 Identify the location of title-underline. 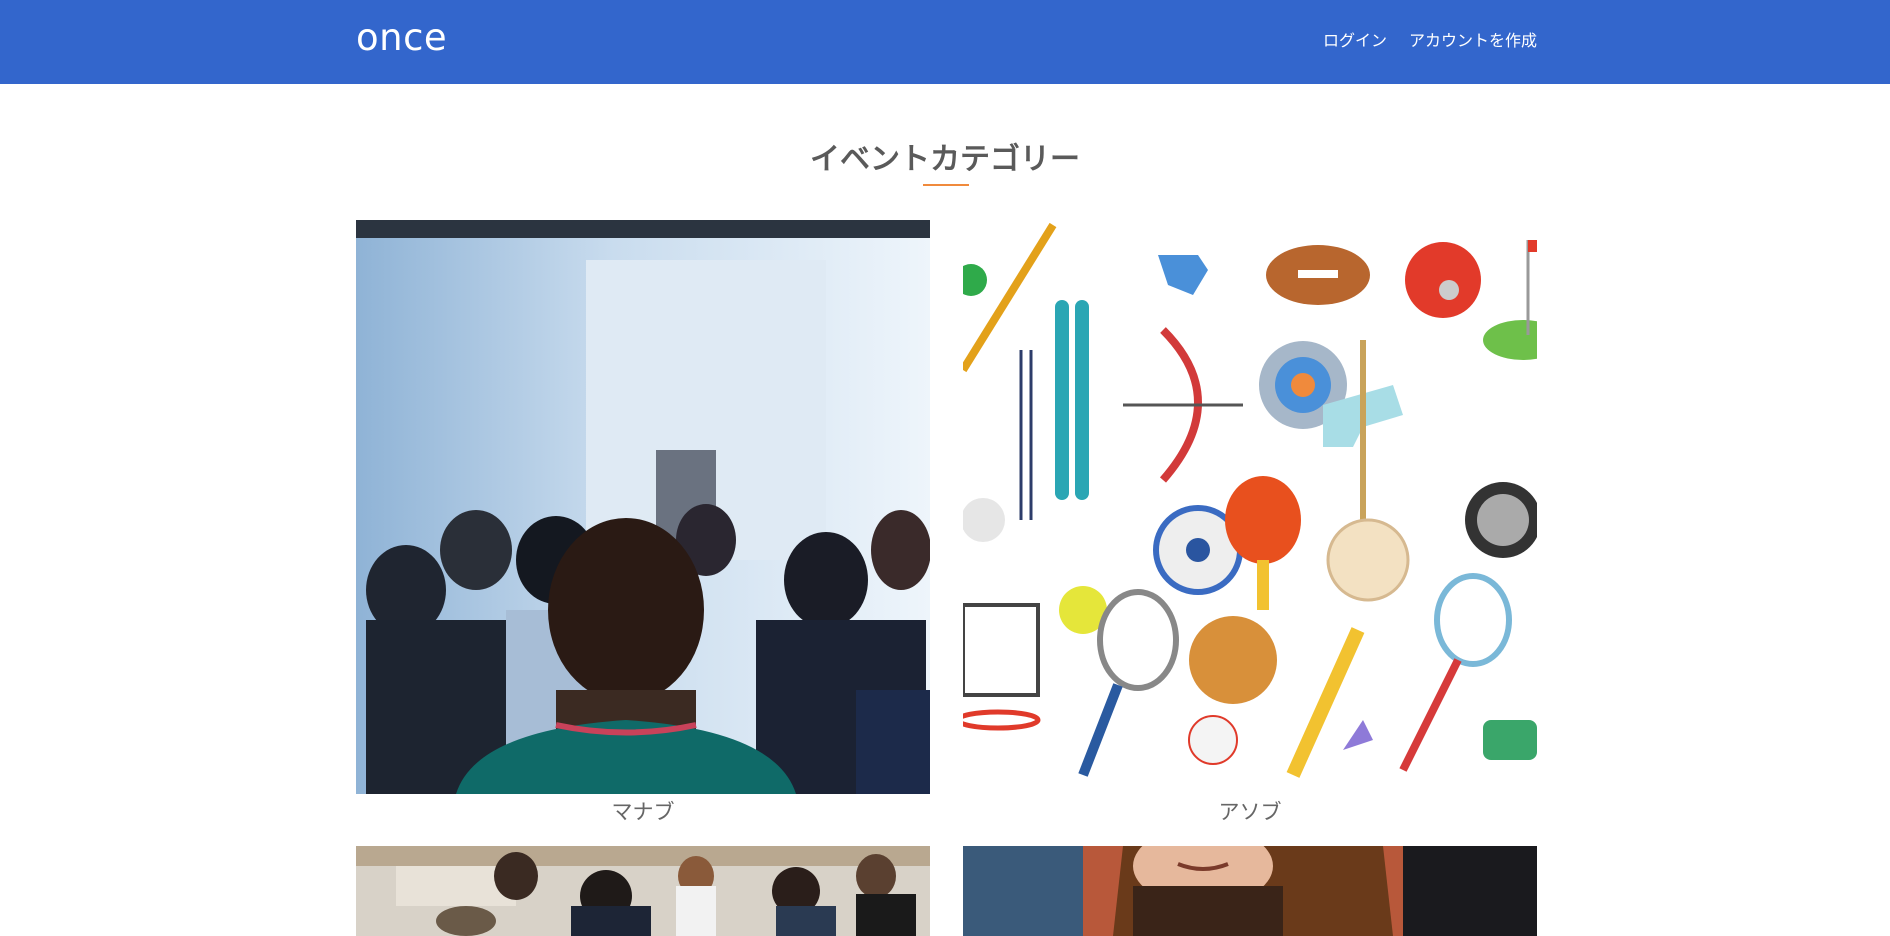
(946, 185).